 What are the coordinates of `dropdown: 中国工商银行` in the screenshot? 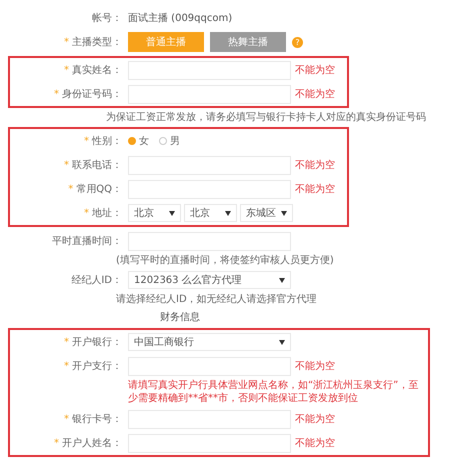 It's located at (209, 342).